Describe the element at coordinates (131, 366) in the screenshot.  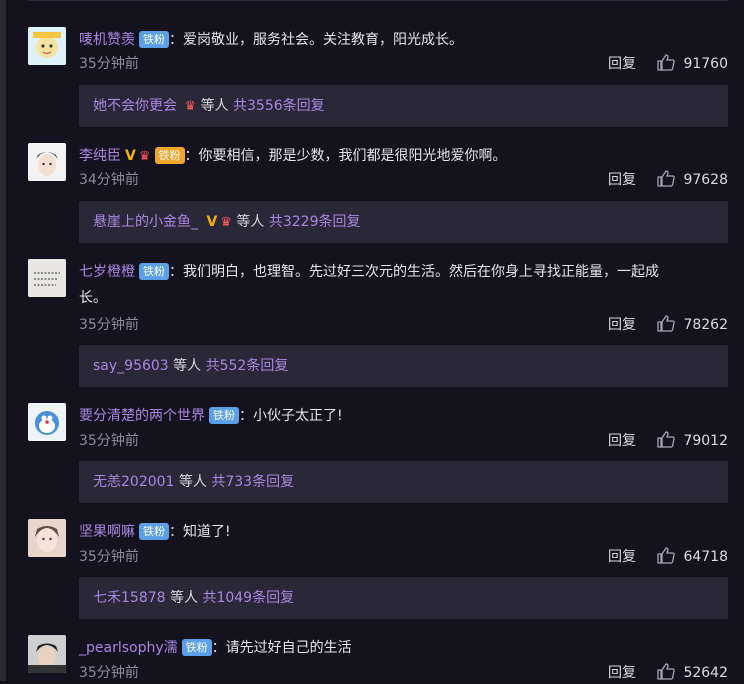
I see `reply-user: say_95603` at that location.